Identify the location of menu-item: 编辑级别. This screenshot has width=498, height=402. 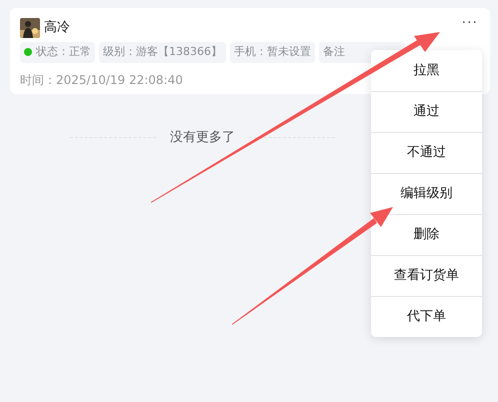
(426, 193).